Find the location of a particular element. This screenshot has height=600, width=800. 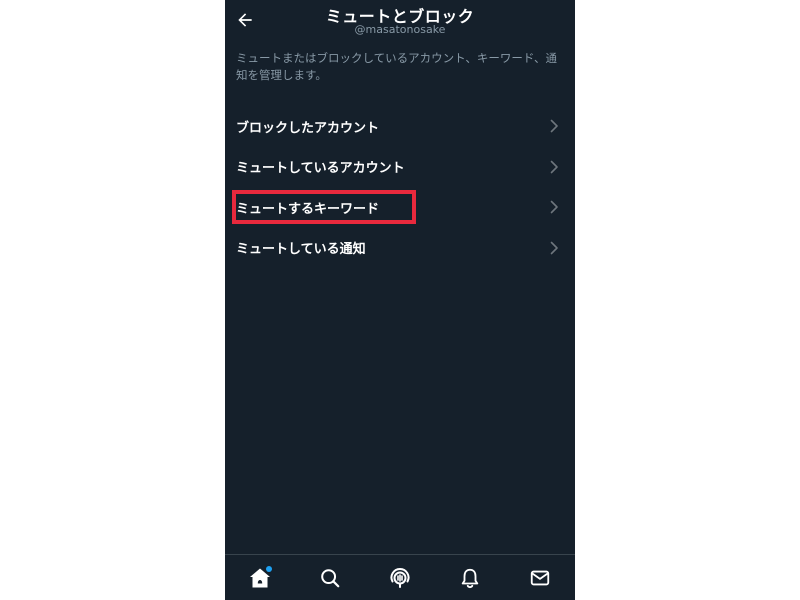

menu-item-label: ミュートしているアカウント is located at coordinates (320, 169).